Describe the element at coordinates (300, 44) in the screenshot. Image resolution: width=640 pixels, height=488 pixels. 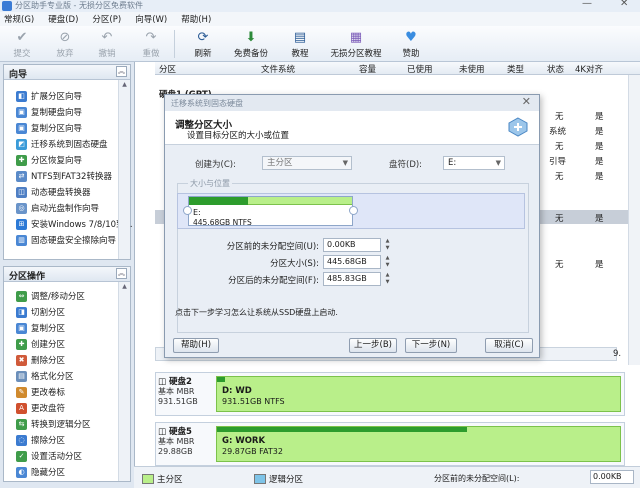
I see `tutorial-button: ▤ 教程` at that location.